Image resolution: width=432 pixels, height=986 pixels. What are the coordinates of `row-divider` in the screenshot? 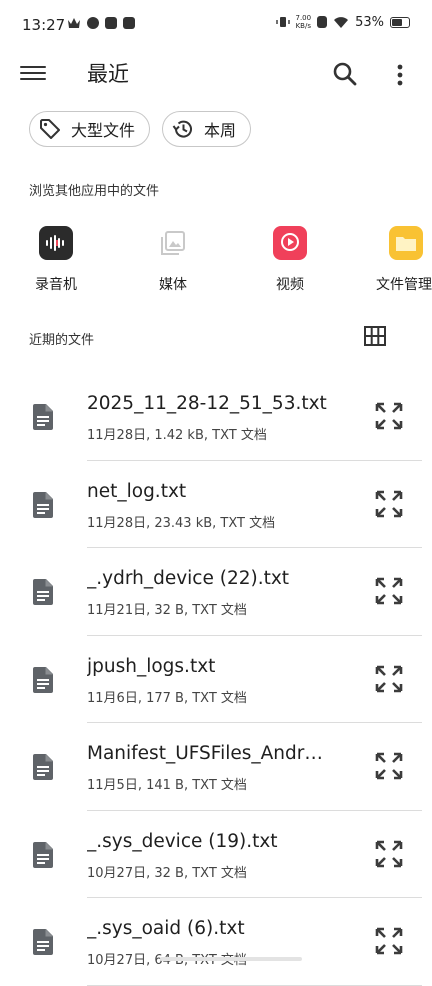 It's located at (254, 985).